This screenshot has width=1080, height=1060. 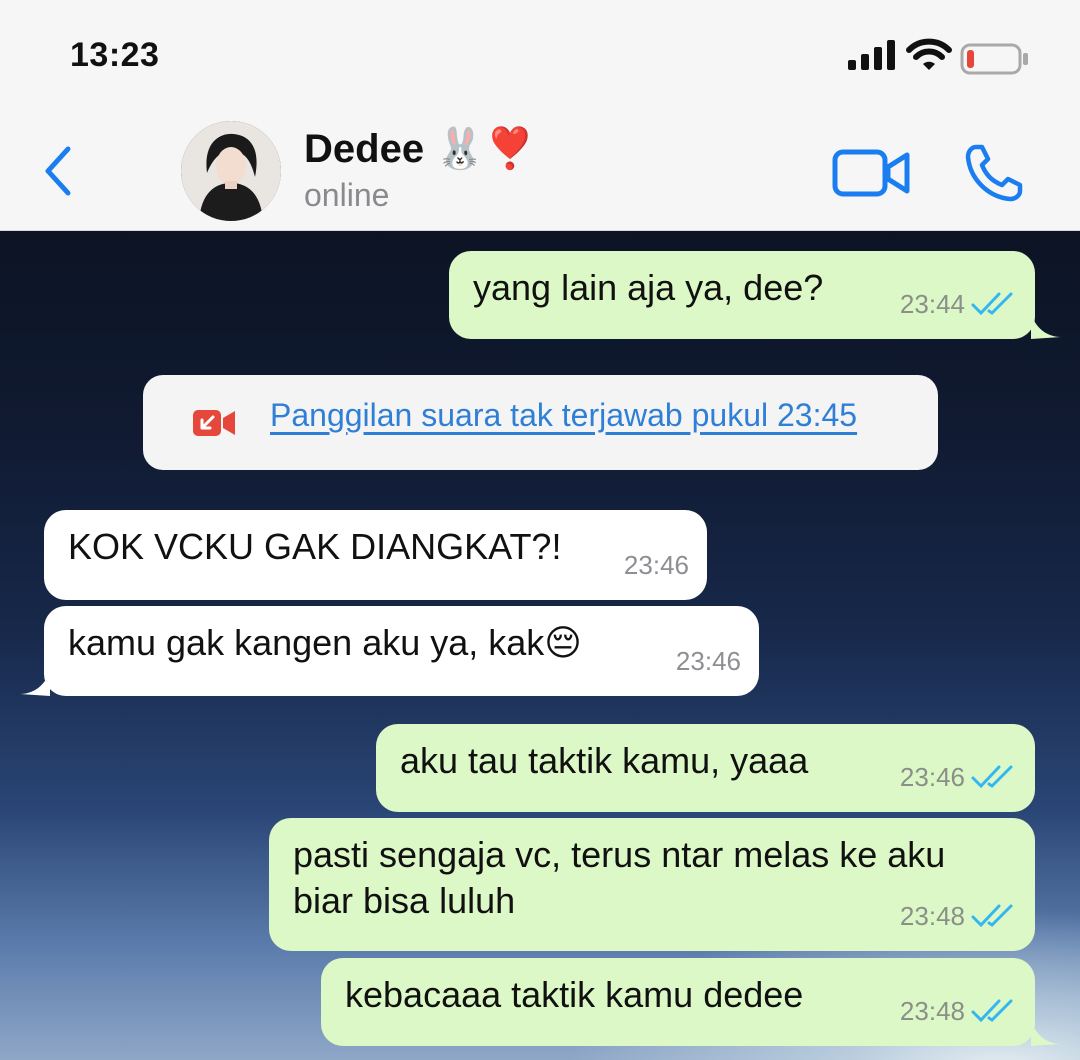 What do you see at coordinates (929, 54) in the screenshot?
I see `wifi-icon` at bounding box center [929, 54].